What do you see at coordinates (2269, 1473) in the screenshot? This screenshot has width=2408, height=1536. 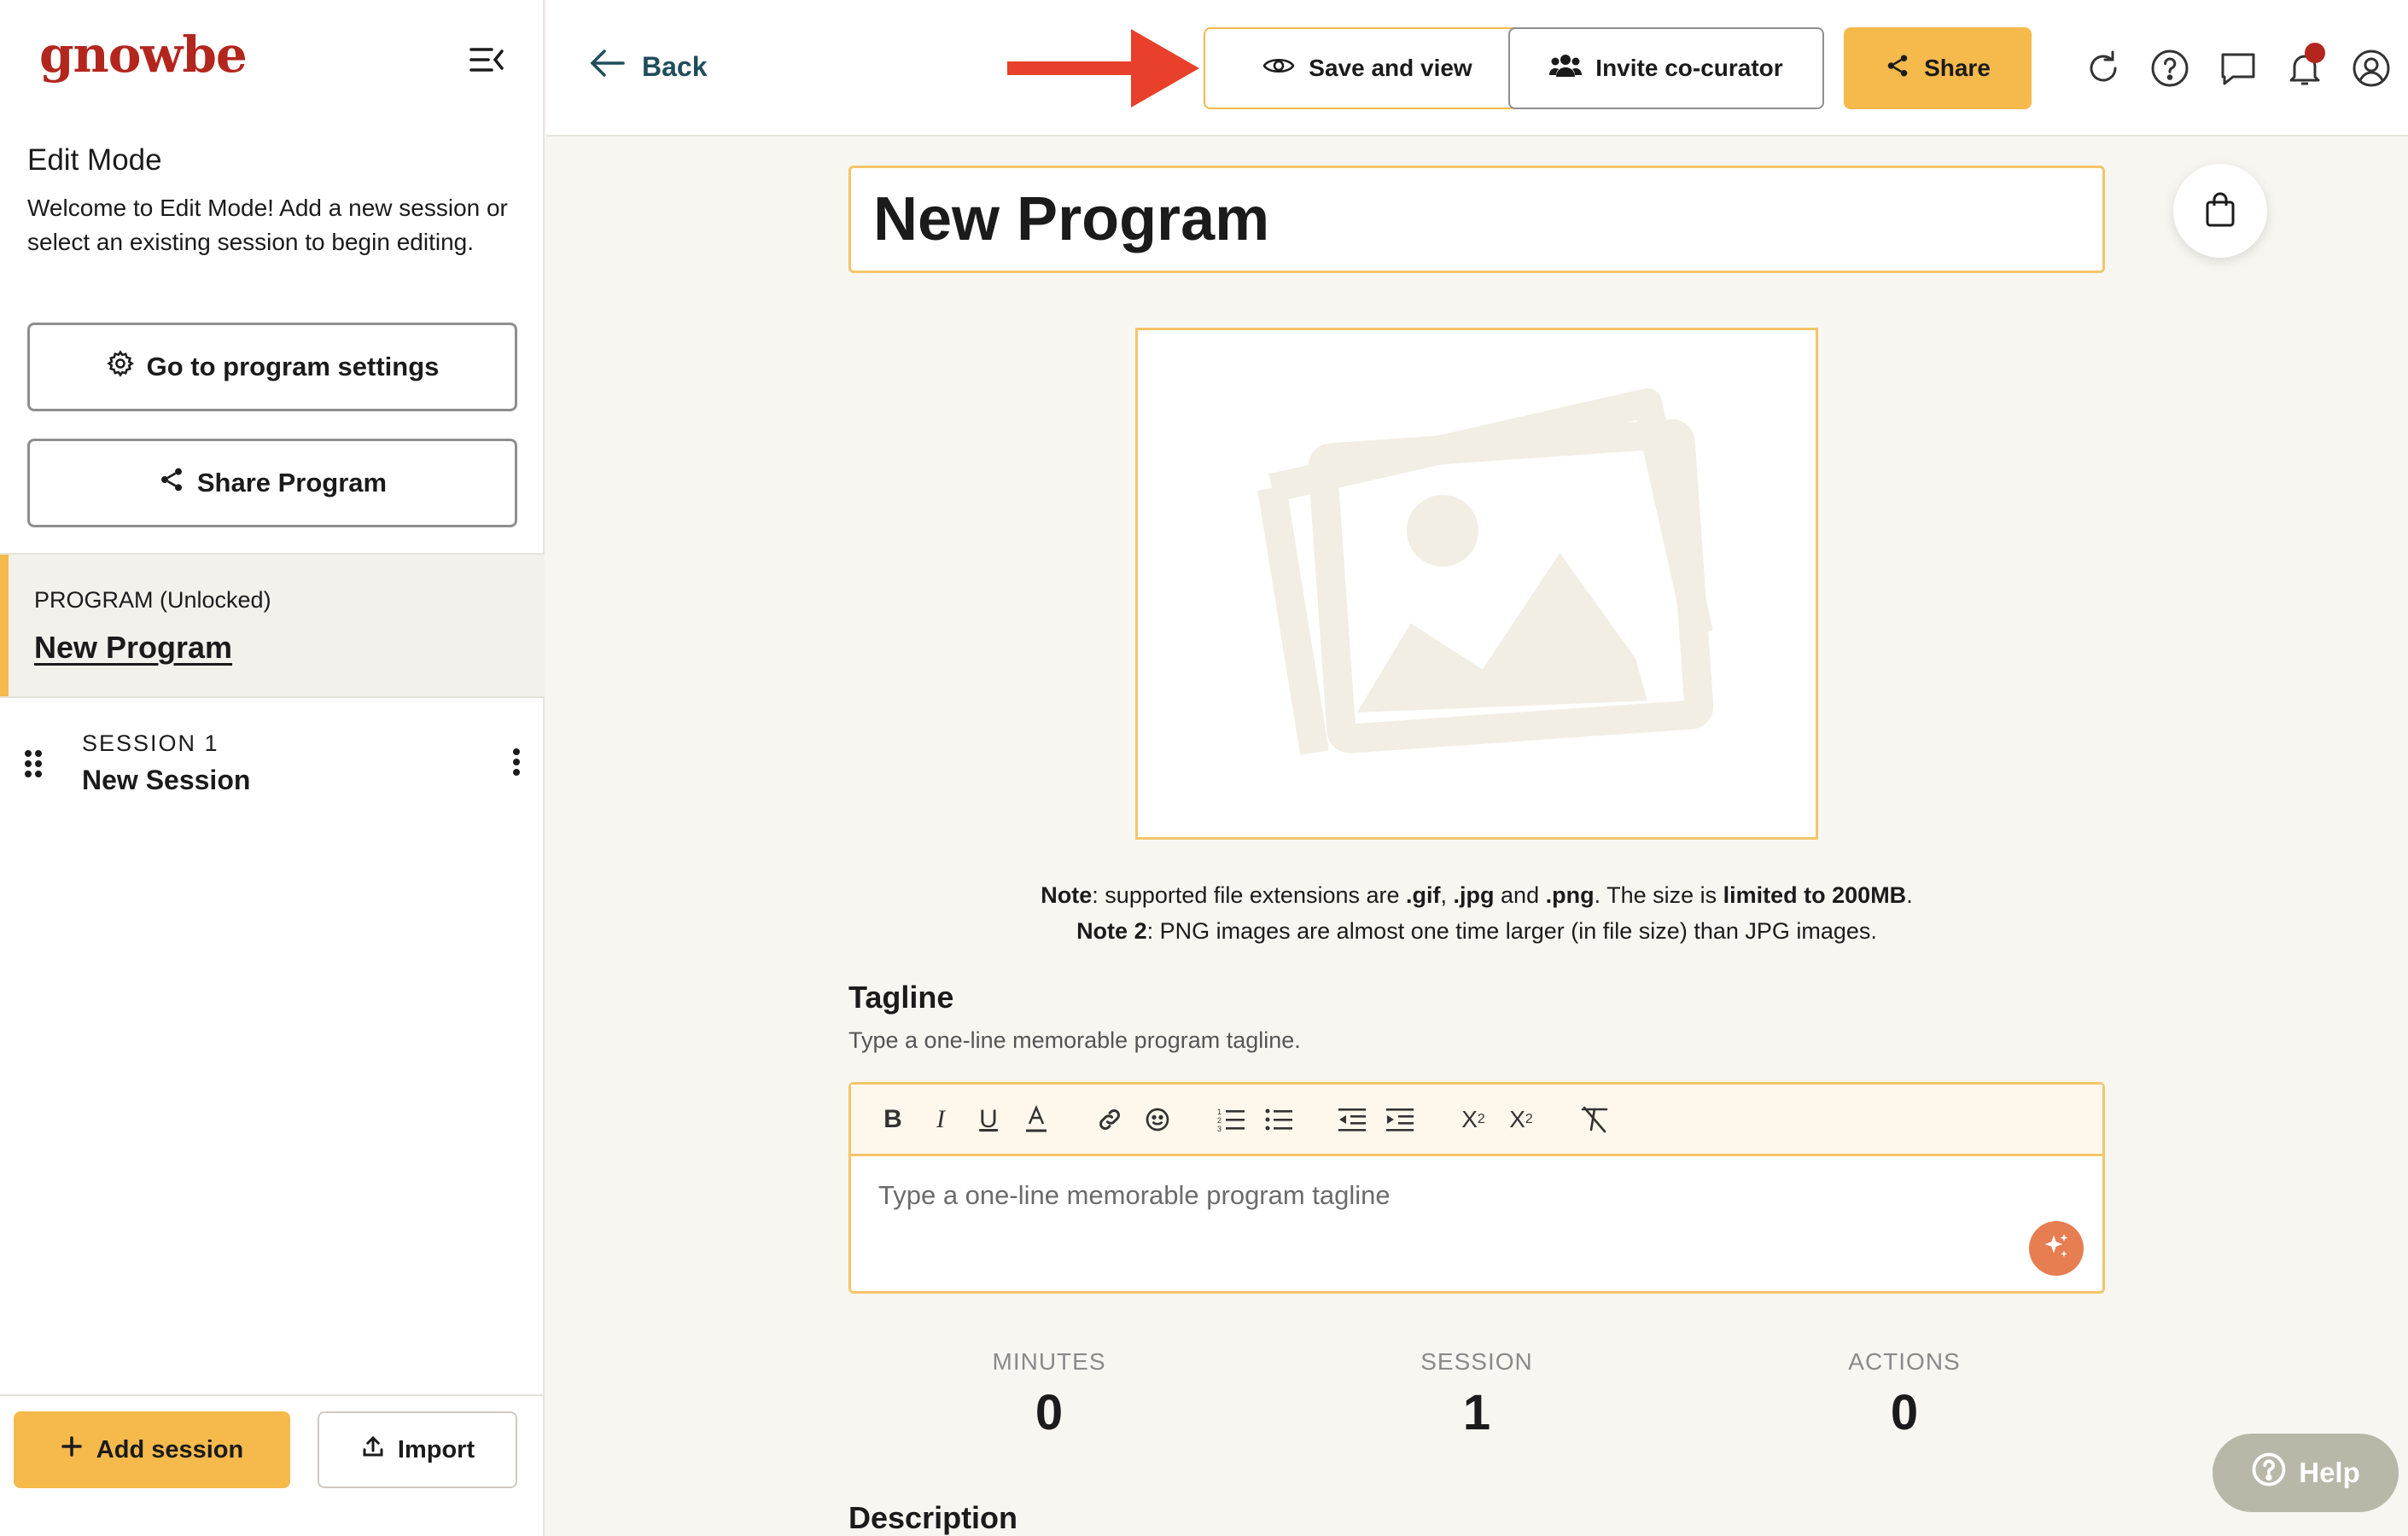 I see `question-circle-icon` at bounding box center [2269, 1473].